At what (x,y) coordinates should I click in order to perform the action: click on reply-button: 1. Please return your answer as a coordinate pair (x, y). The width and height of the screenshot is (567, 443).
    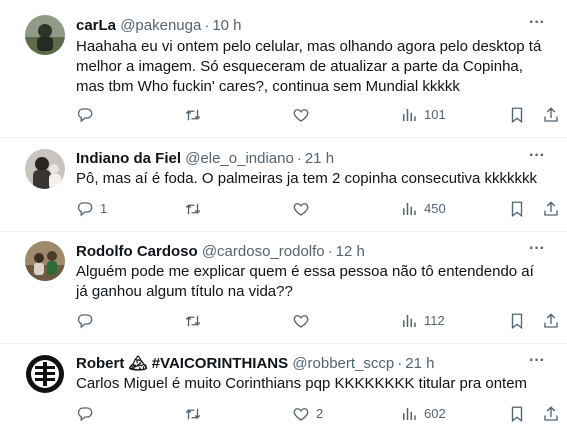
    Looking at the image, I should click on (91, 209).